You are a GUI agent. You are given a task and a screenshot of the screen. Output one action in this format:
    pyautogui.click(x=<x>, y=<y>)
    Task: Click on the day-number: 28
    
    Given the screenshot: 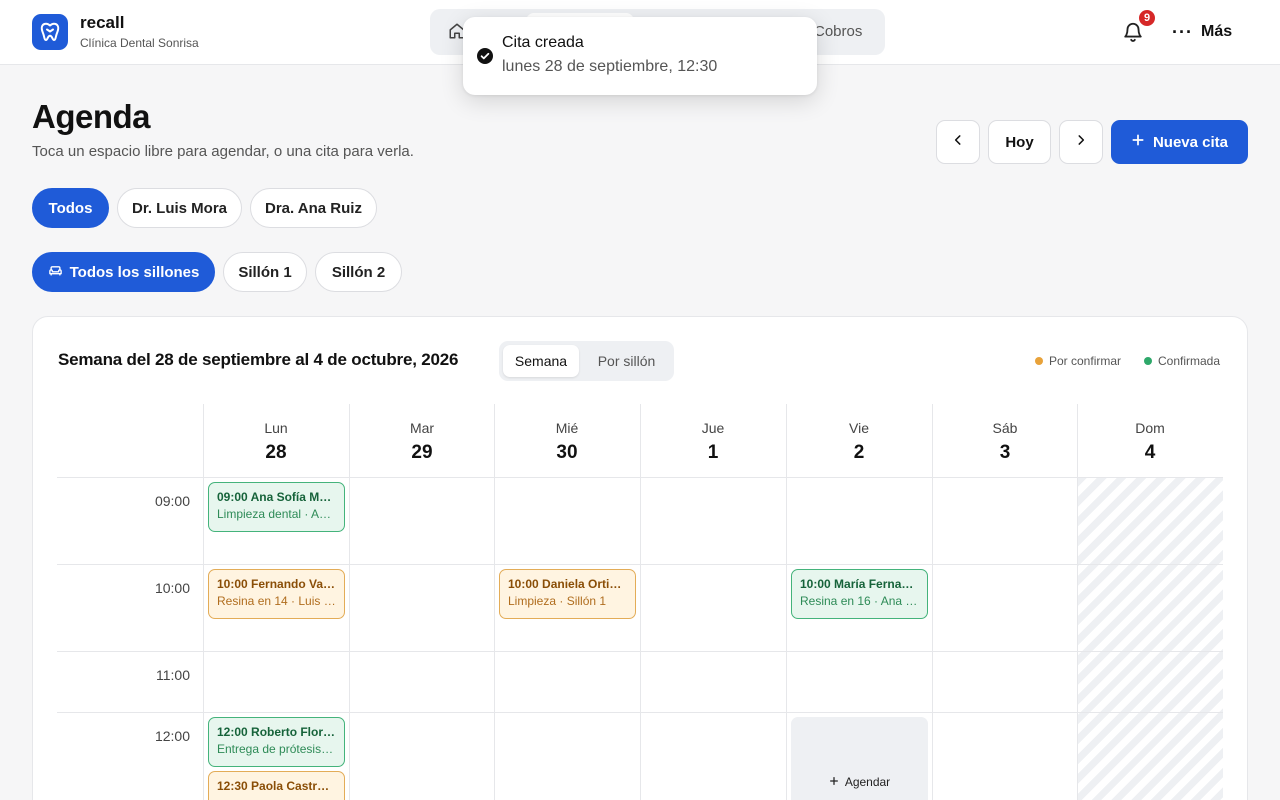 What is the action you would take?
    pyautogui.click(x=276, y=452)
    